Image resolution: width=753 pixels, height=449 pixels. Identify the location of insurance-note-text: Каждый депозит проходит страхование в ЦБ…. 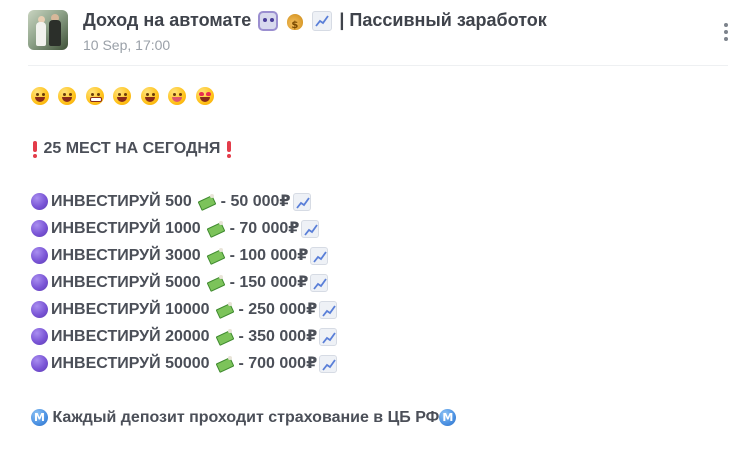
(246, 417).